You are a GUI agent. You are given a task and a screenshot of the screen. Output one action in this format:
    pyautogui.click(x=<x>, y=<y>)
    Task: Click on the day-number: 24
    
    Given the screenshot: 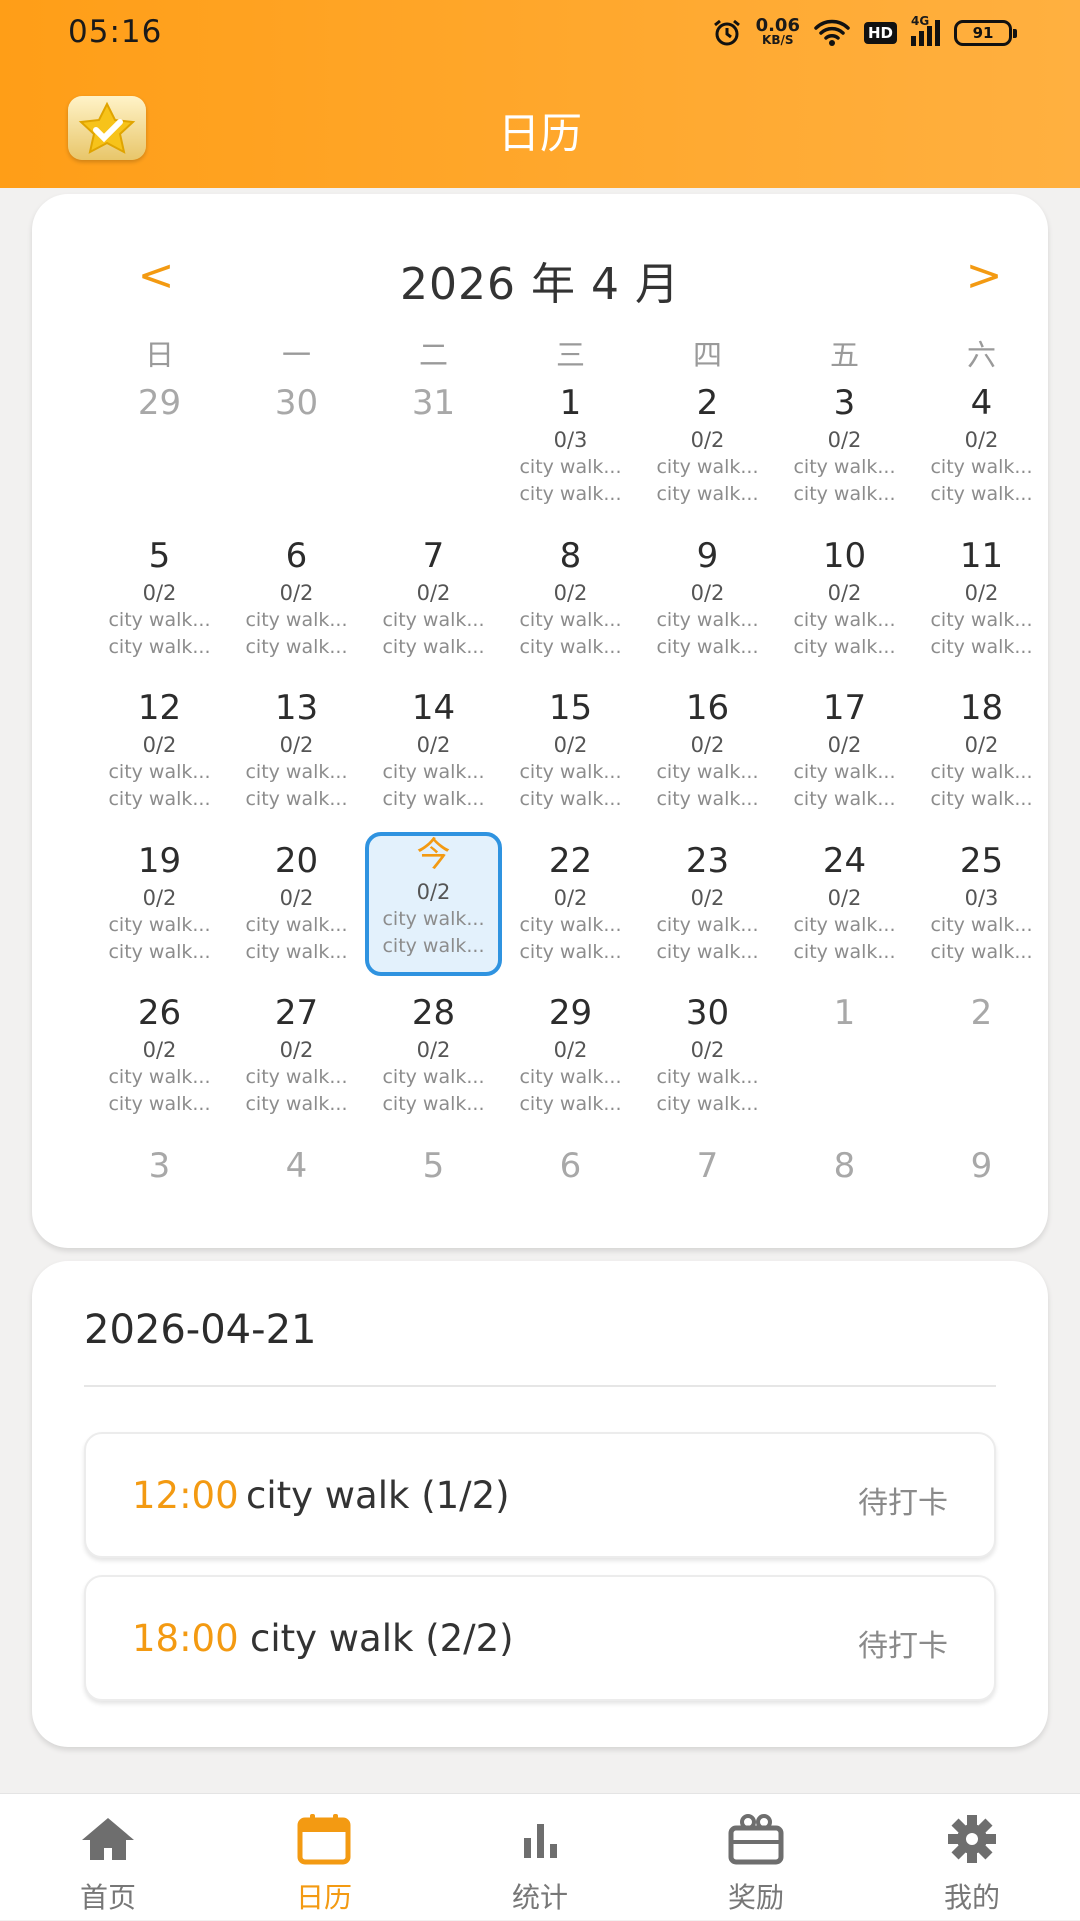 What is the action you would take?
    pyautogui.click(x=844, y=860)
    